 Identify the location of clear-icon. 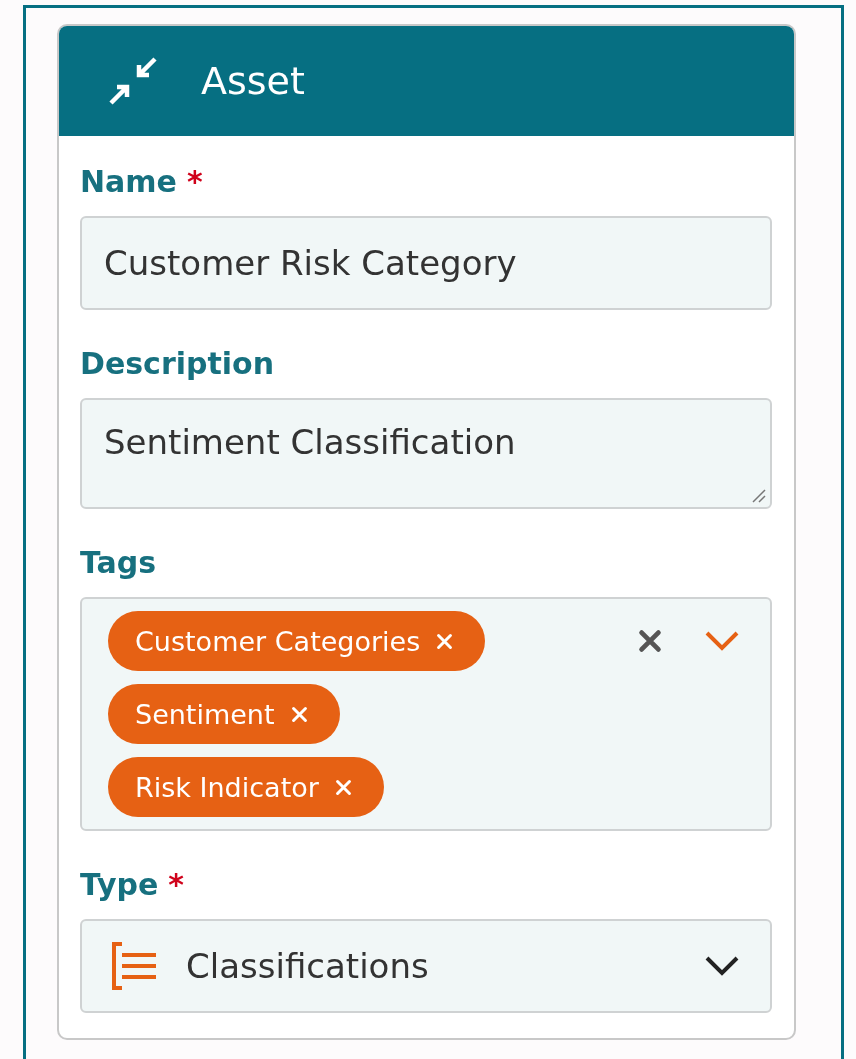
(650, 641).